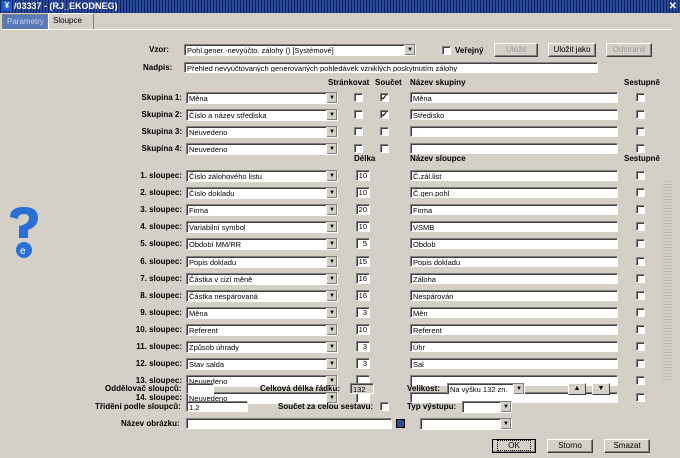  What do you see at coordinates (363, 261) in the screenshot?
I see `column-length-input: 15` at bounding box center [363, 261].